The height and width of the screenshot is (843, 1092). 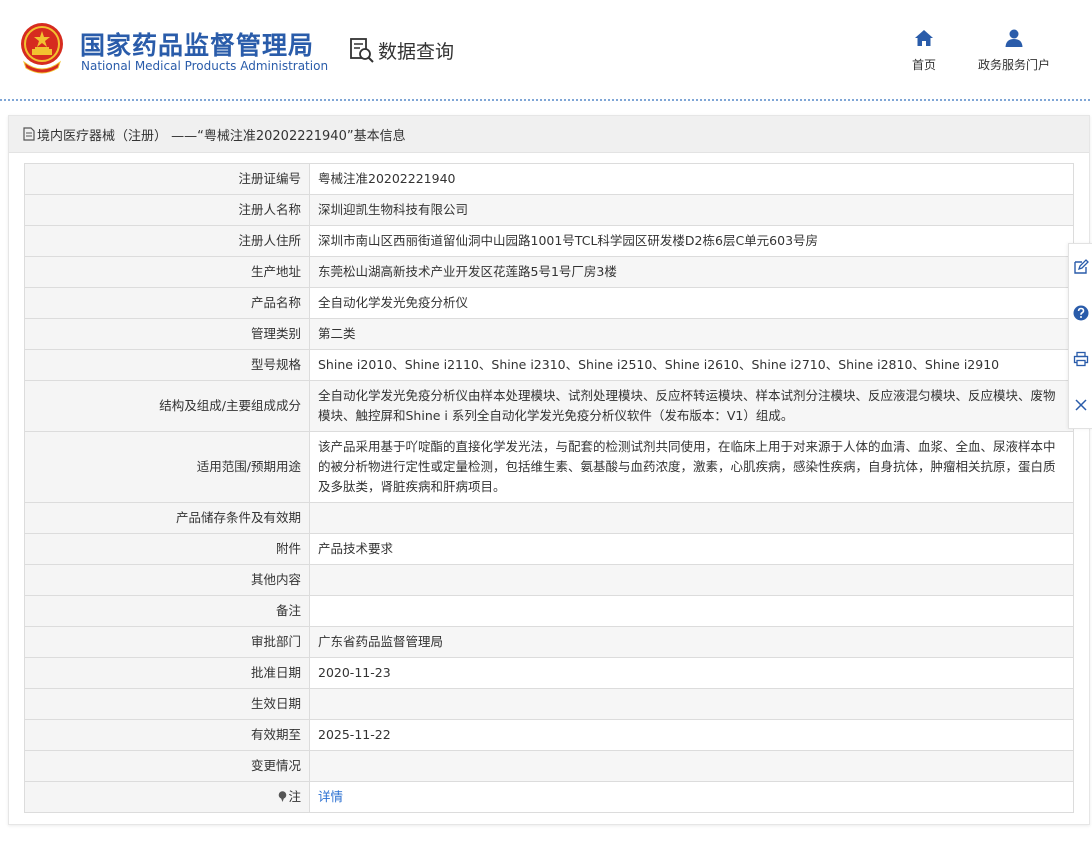 I want to click on row-label: 其他内容, so click(x=167, y=580).